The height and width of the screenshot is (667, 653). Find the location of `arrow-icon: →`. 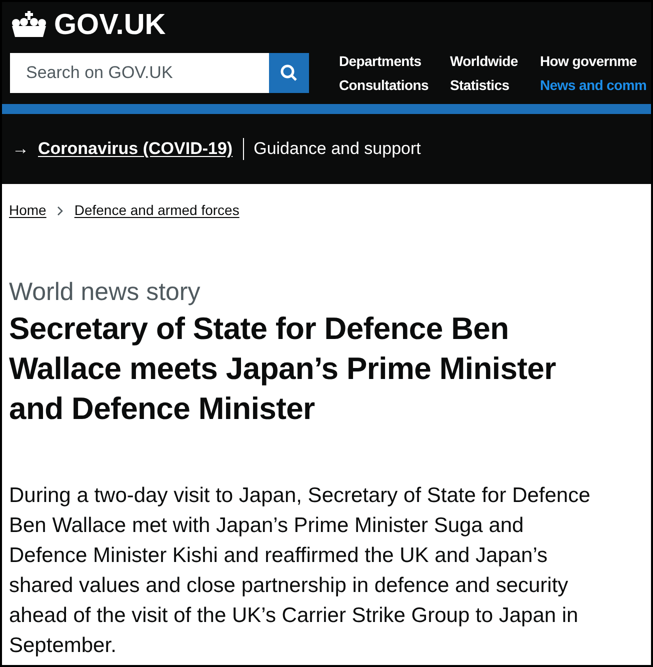

arrow-icon: → is located at coordinates (20, 149).